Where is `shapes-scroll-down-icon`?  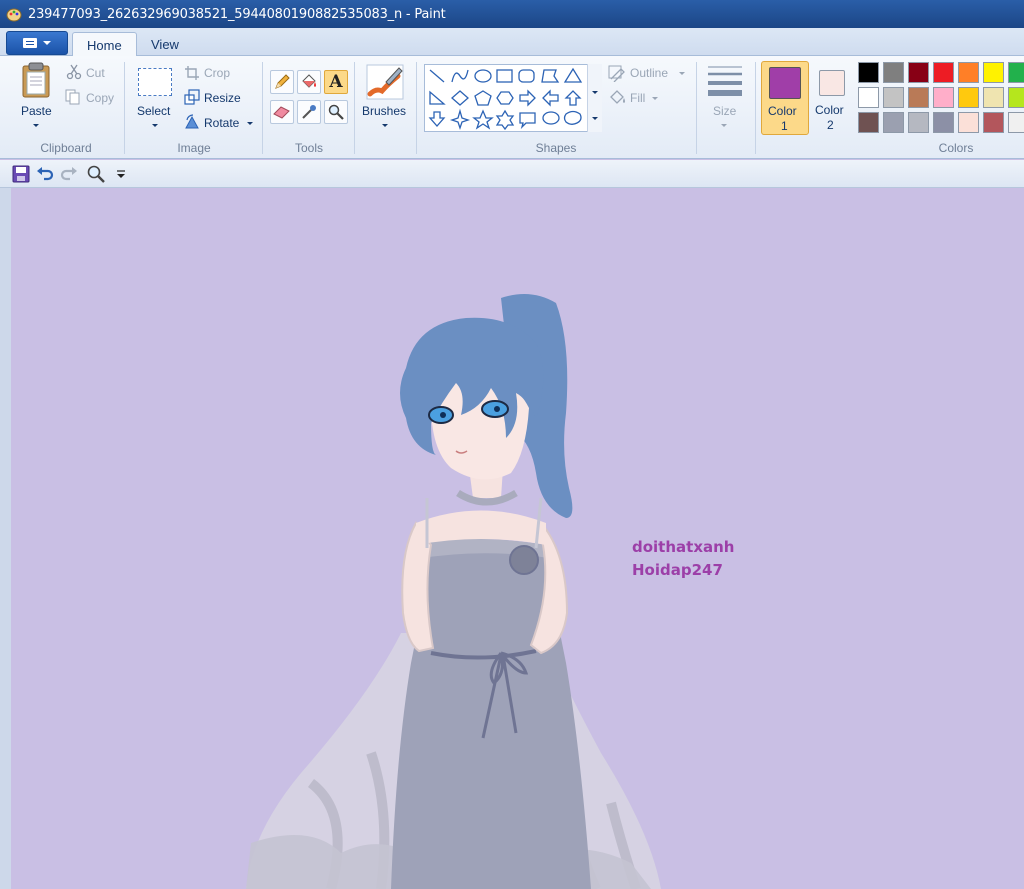 shapes-scroll-down-icon is located at coordinates (595, 92).